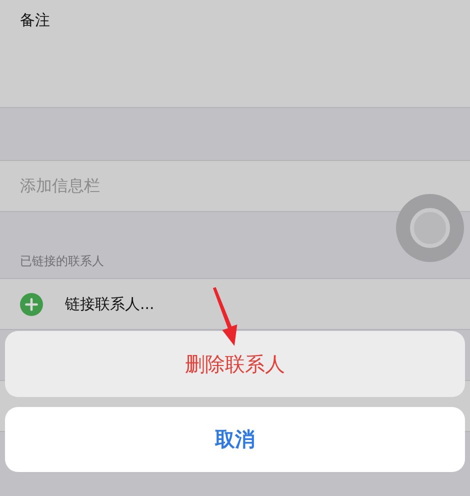 Image resolution: width=470 pixels, height=496 pixels. What do you see at coordinates (62, 261) in the screenshot?
I see `section-header: 已链接的联系人` at bounding box center [62, 261].